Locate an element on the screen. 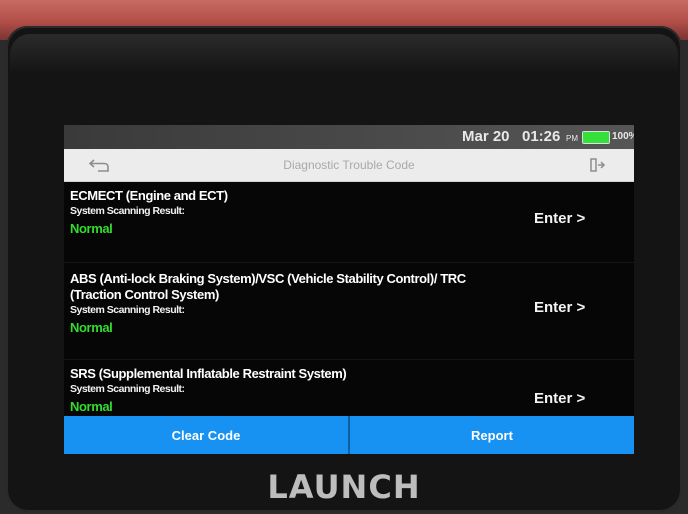 This screenshot has height=514, width=688. bottom-action-bar: Clear Code Report is located at coordinates (349, 435).